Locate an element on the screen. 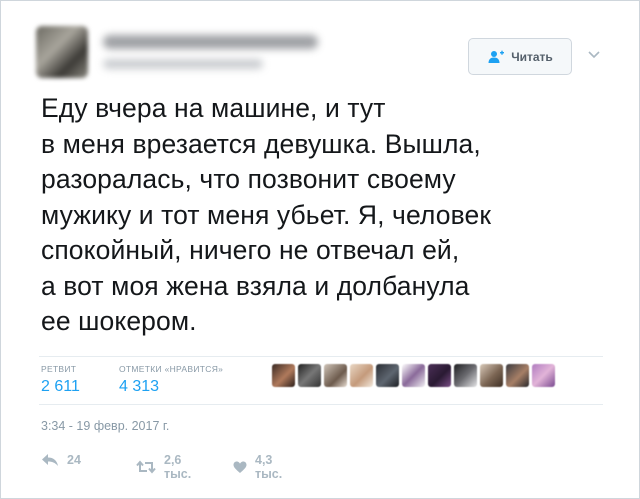  retweet-icon is located at coordinates (146, 467).